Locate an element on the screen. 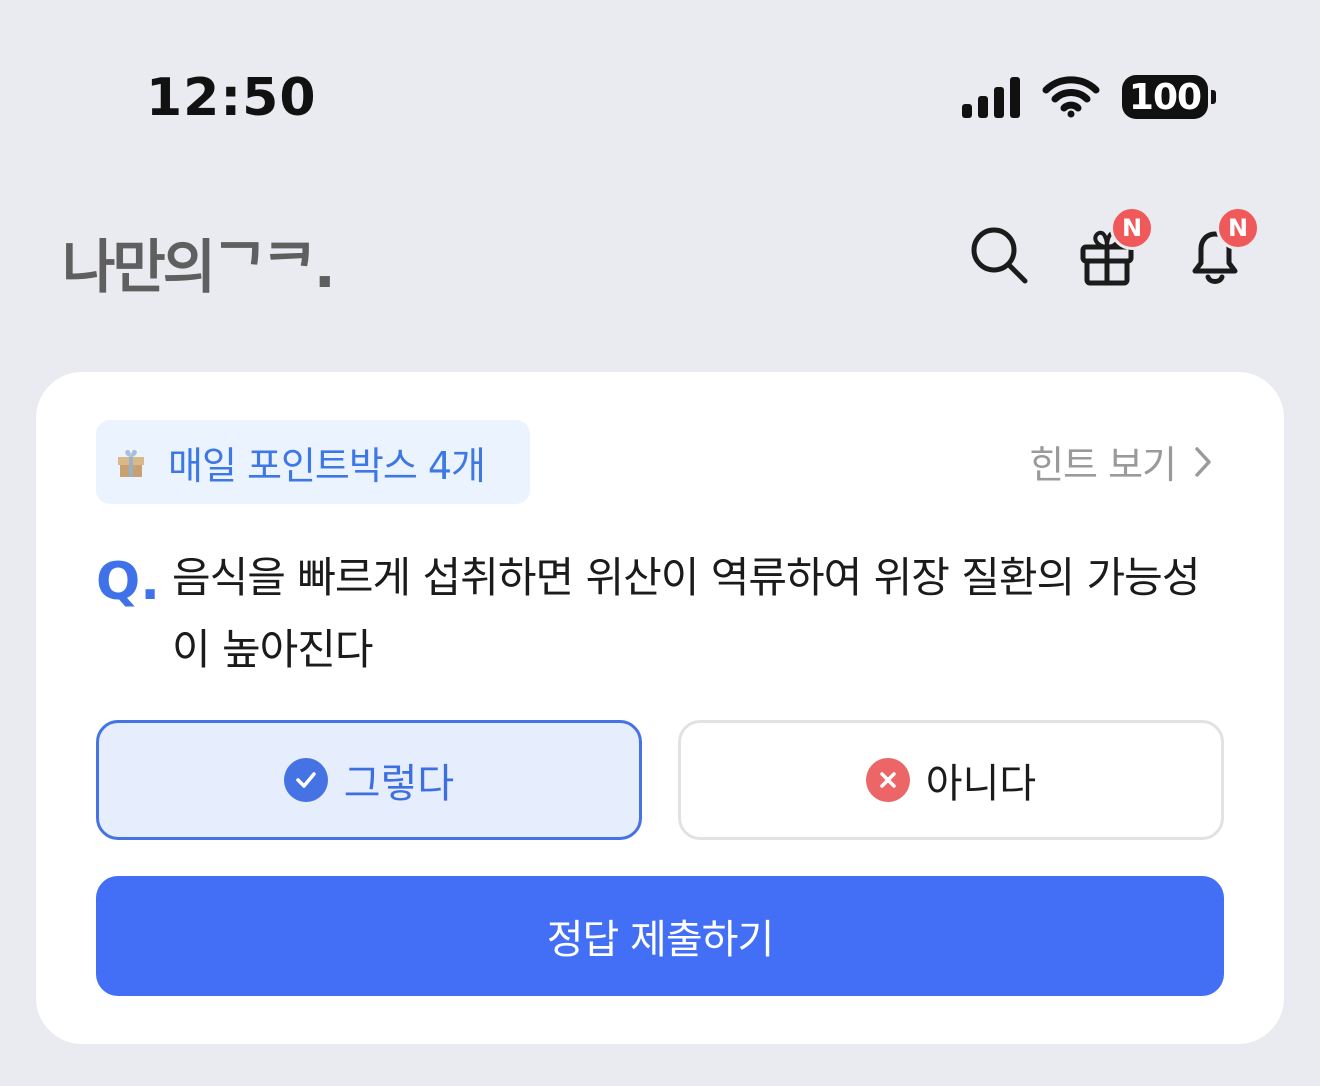 This screenshot has width=1320, height=1086. hint-link: 힌트 보기 is located at coordinates (1120, 461).